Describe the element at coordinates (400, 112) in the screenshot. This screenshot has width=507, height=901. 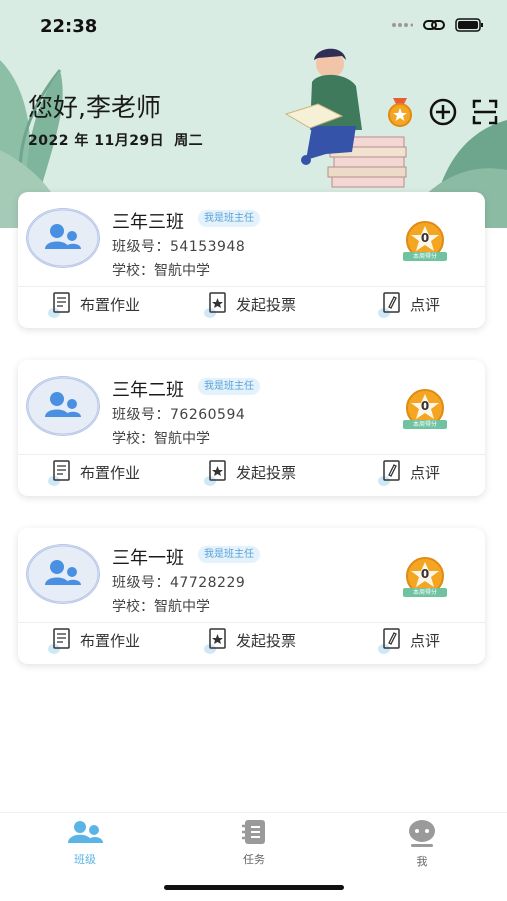
I see `medal-icon` at that location.